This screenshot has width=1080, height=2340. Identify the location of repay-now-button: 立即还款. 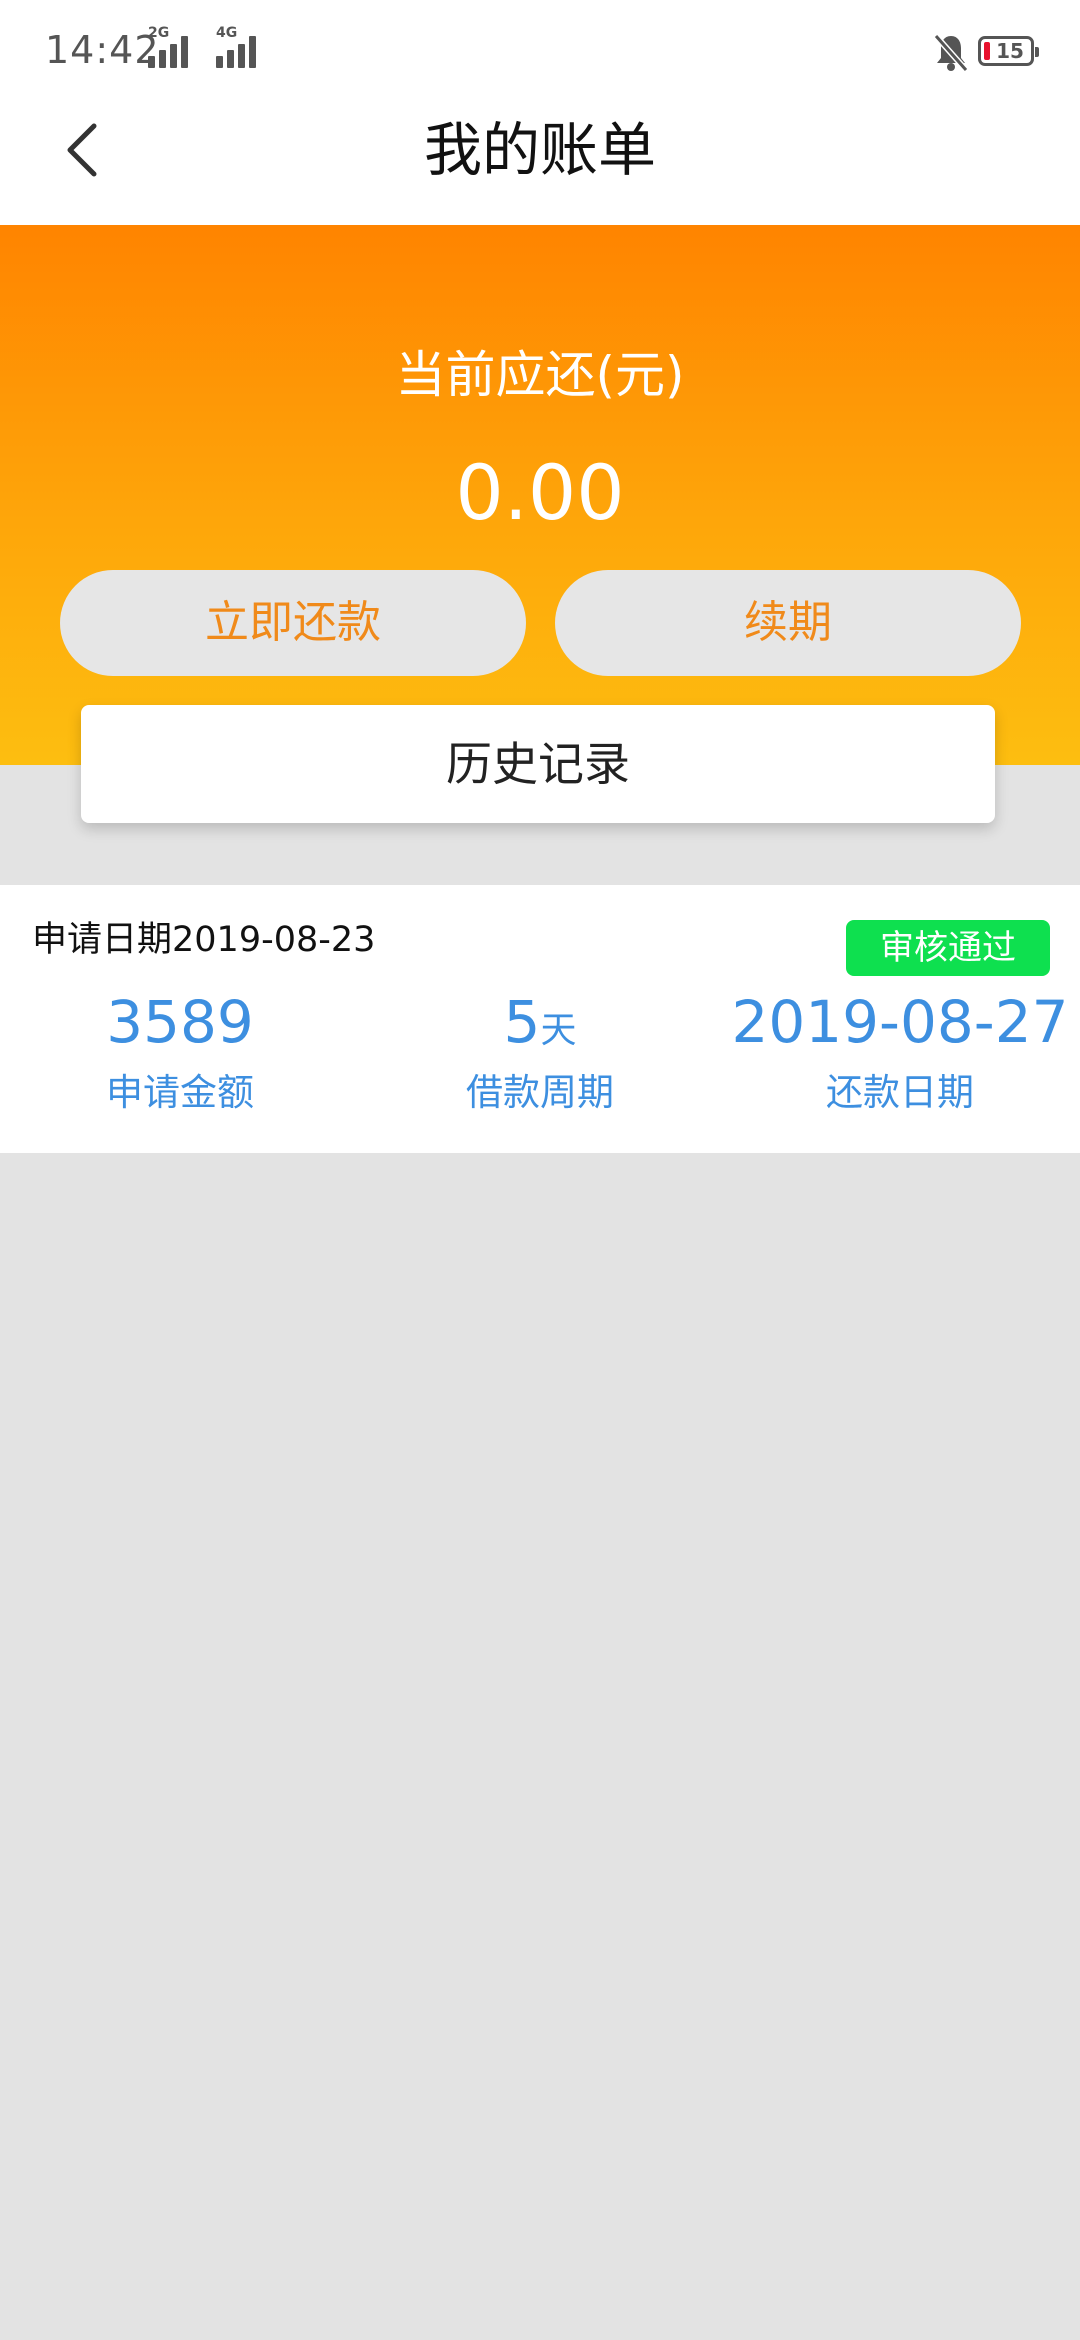
(293, 623).